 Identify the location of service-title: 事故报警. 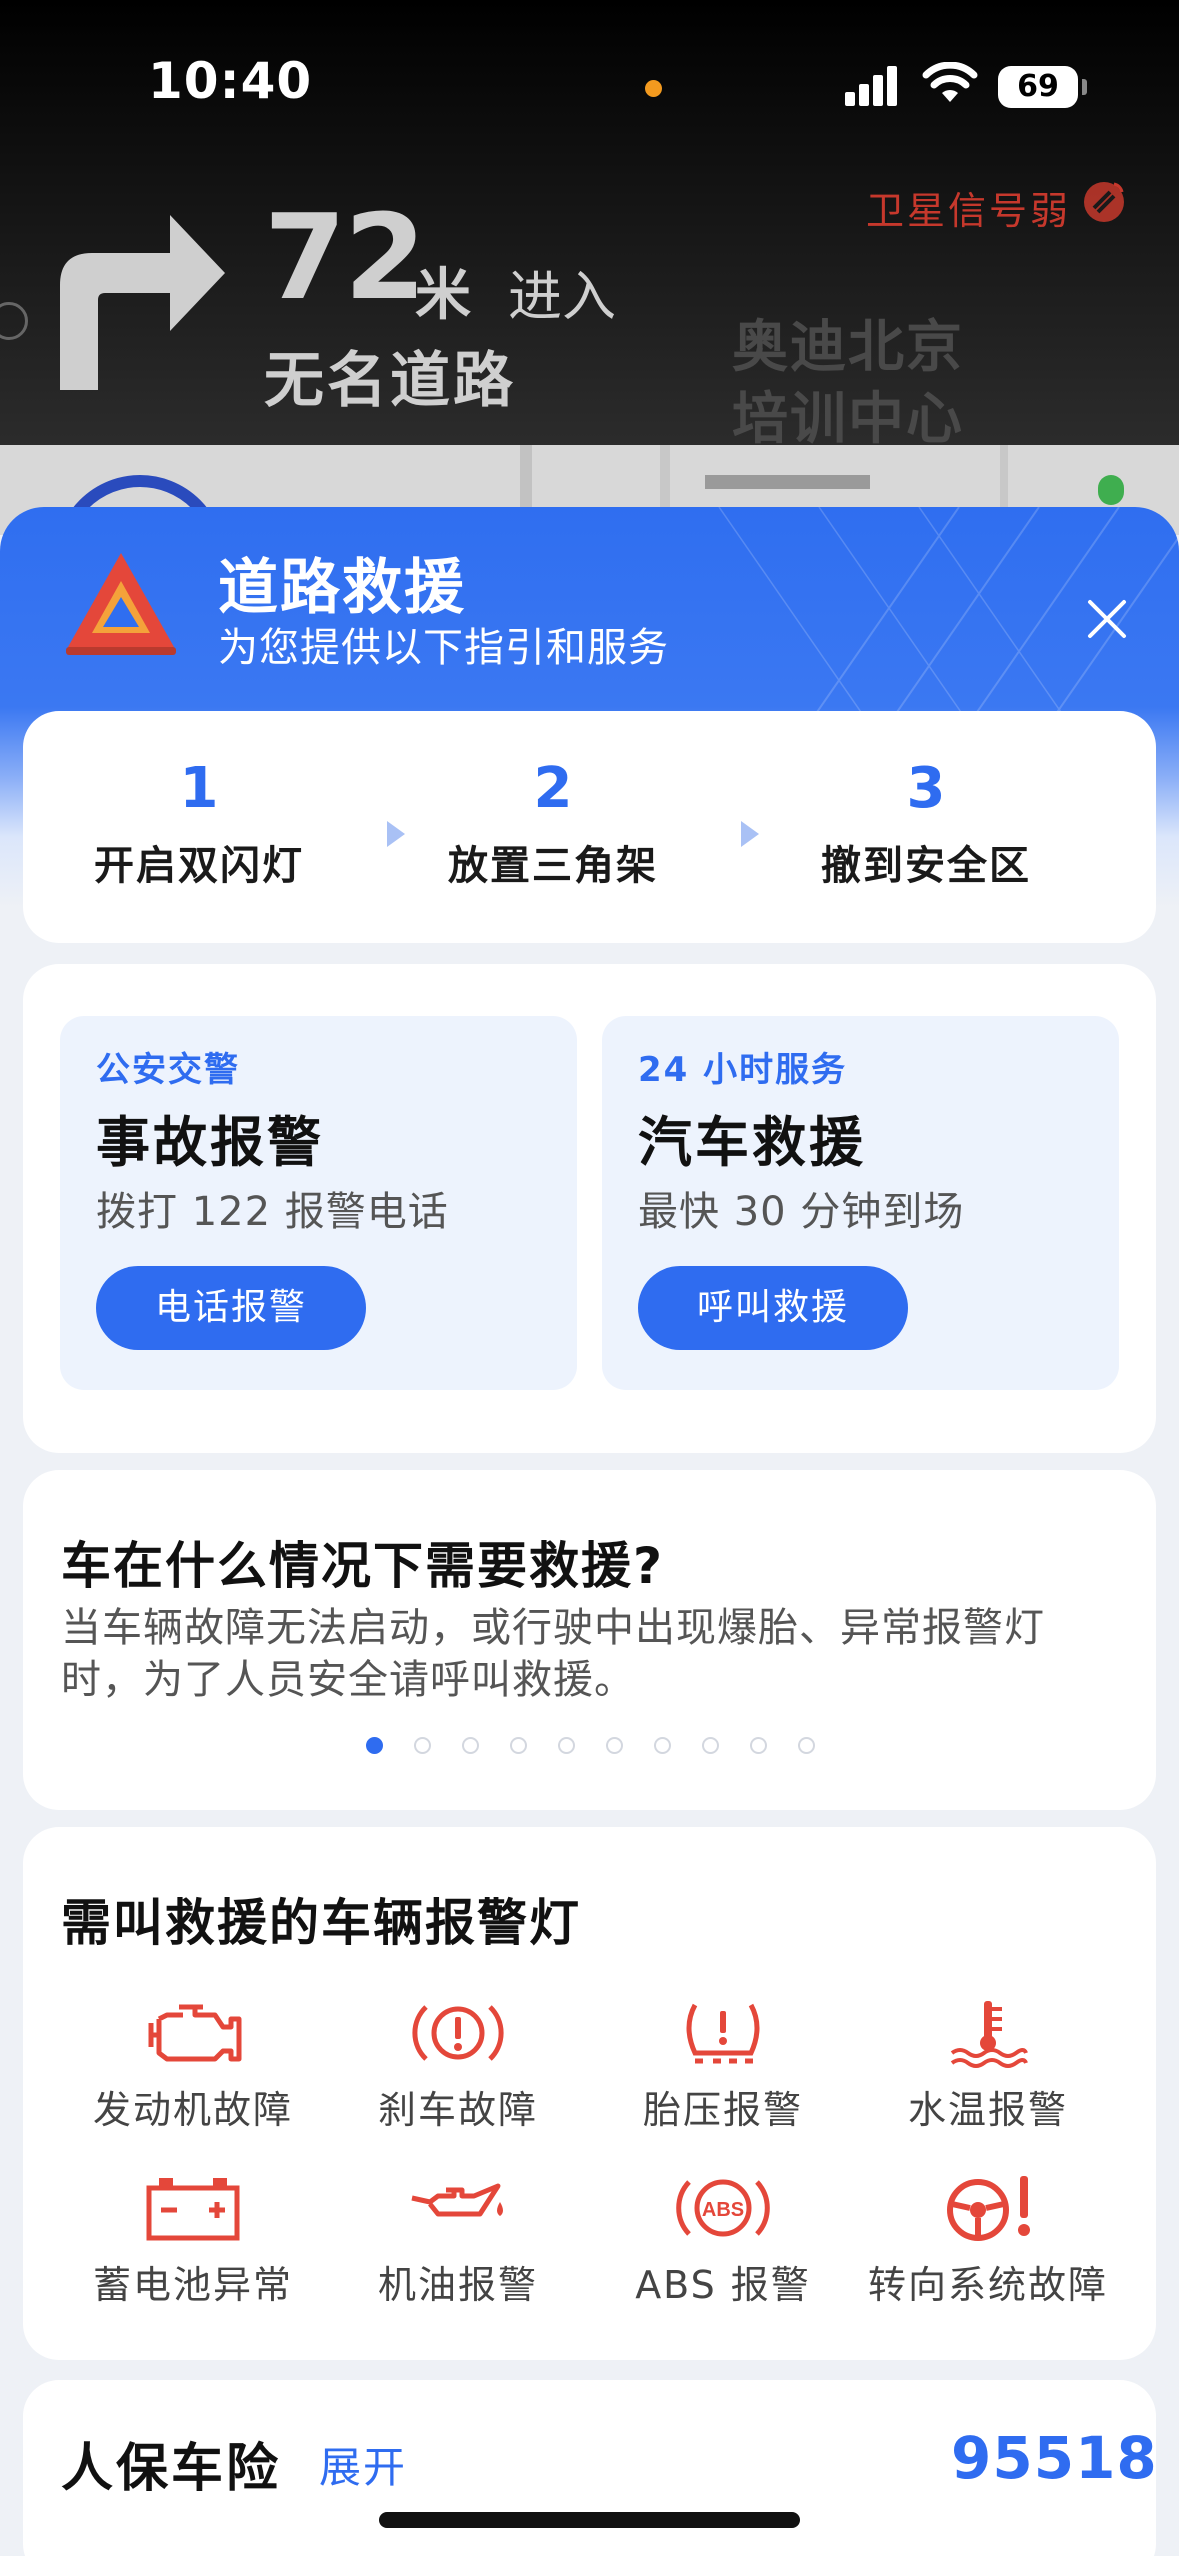
(210, 1142).